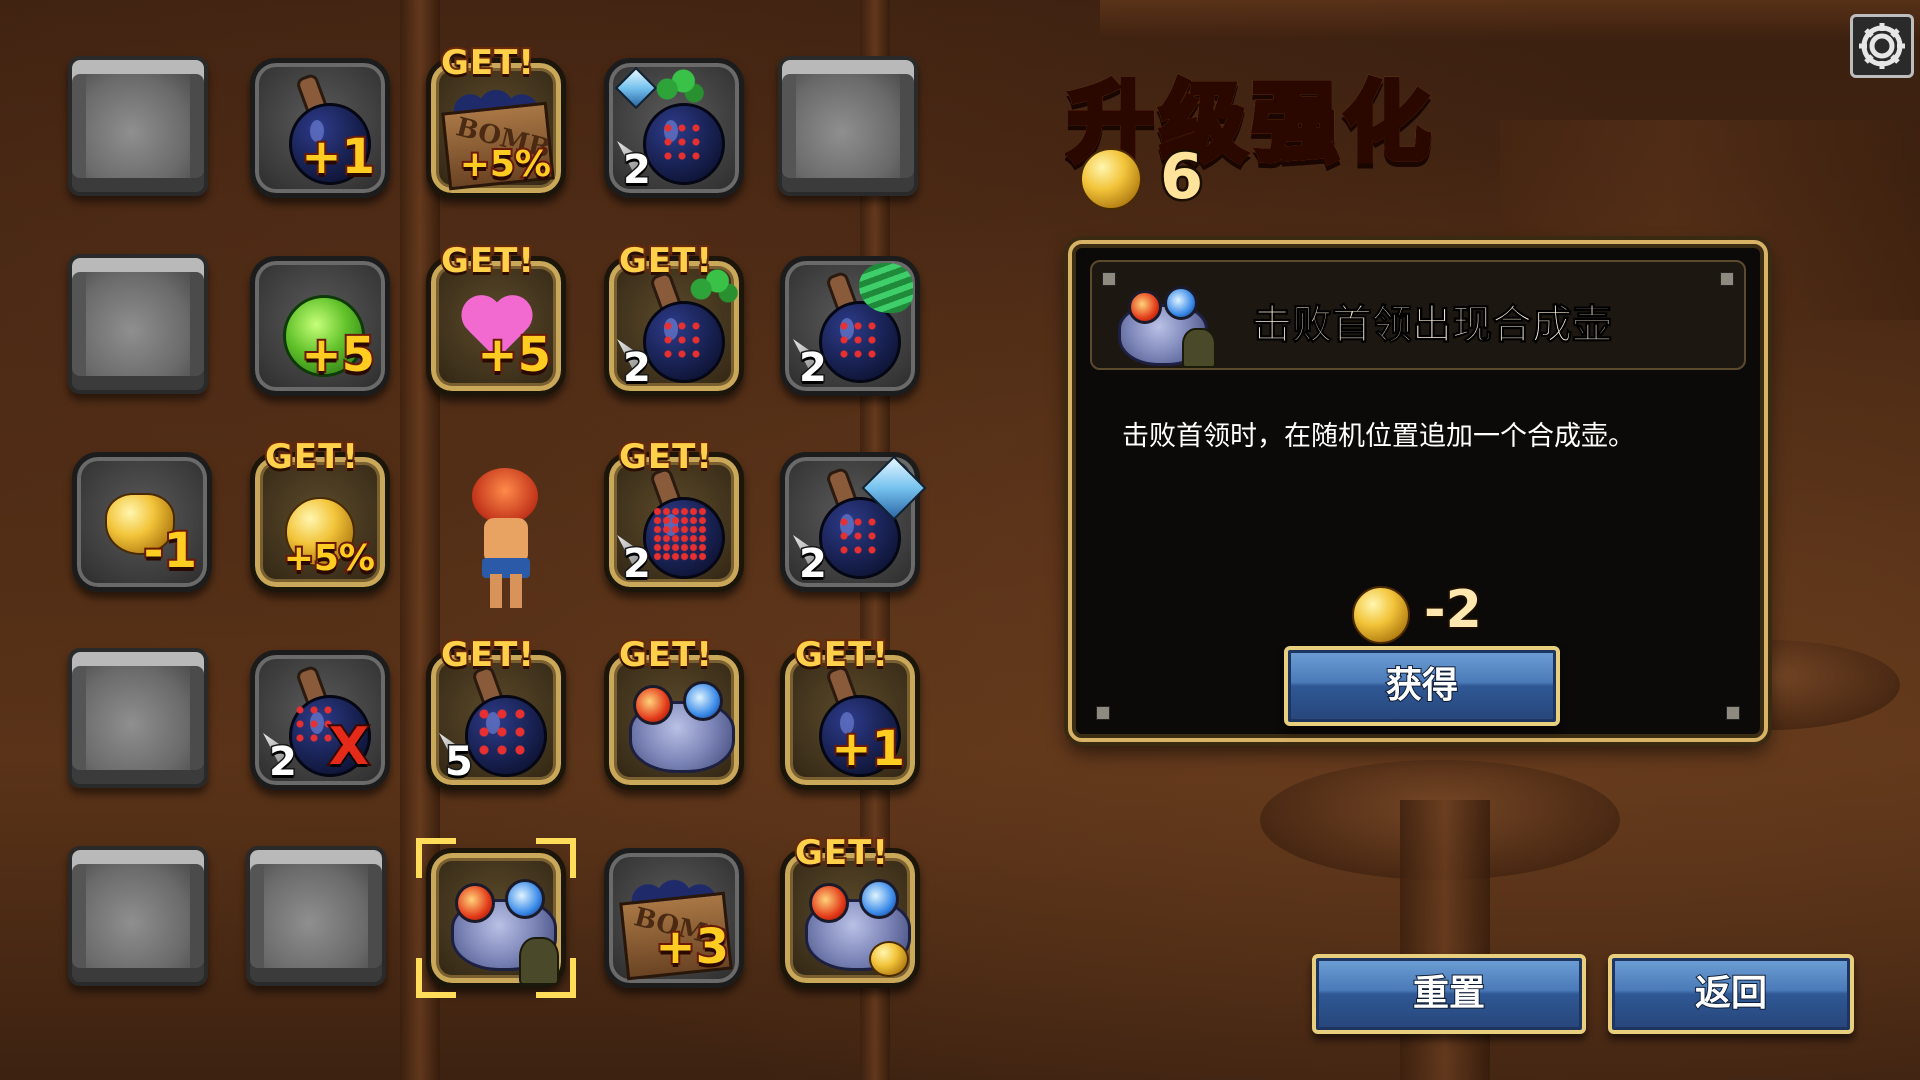  I want to click on upgrade-tile-coin-bag: -1, so click(142, 522).